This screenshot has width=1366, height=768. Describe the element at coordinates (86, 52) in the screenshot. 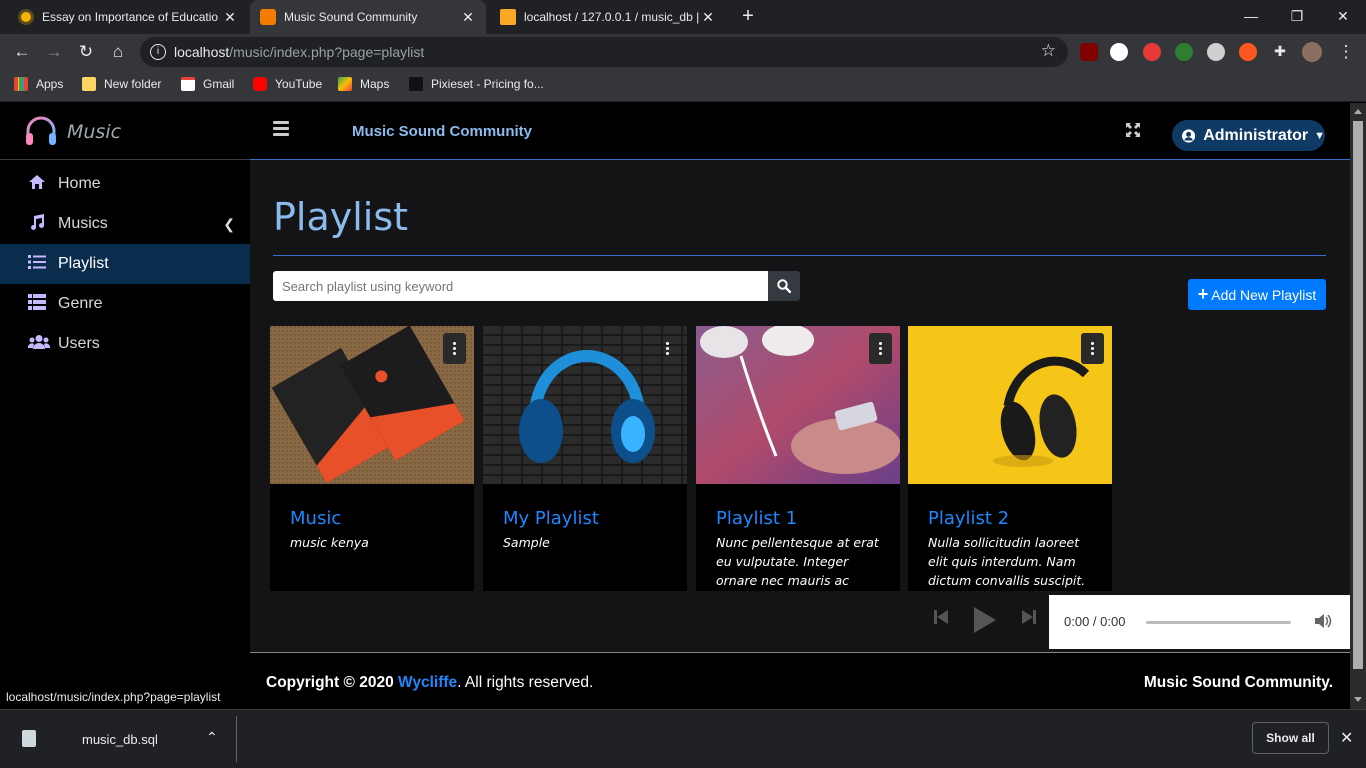

I see `reload-icon: ↻` at that location.